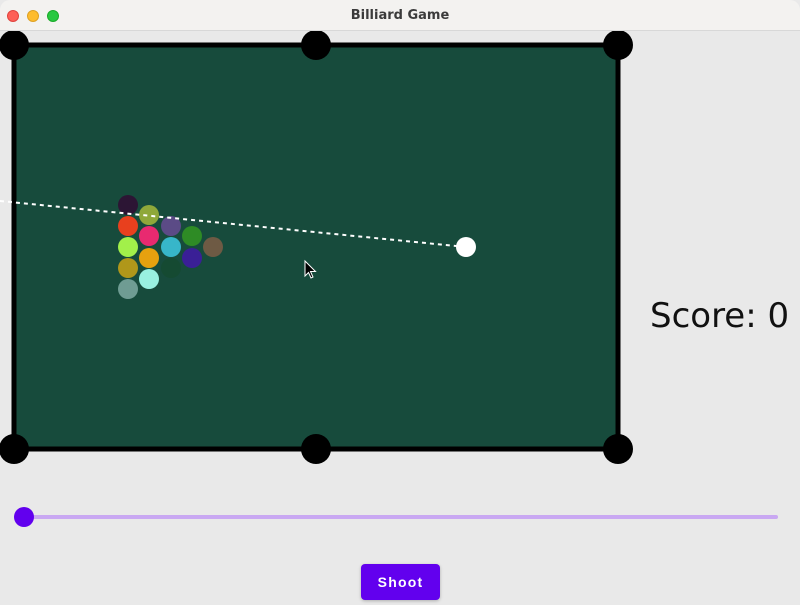  I want to click on title-bar: Billiard Game, so click(400, 15).